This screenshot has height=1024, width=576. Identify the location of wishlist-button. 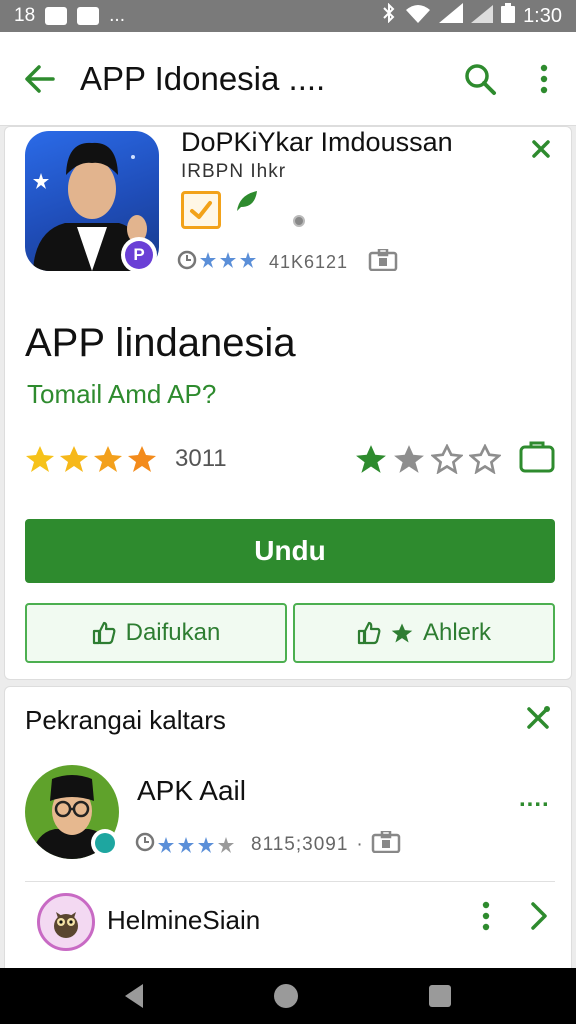
(537, 459).